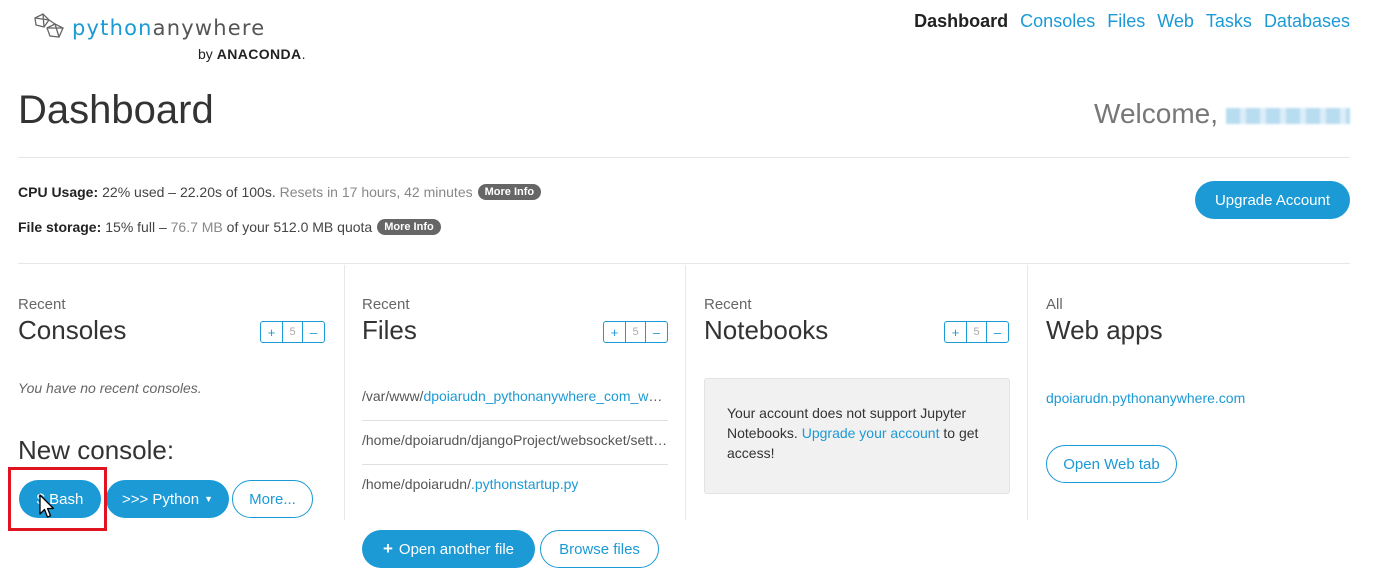 The width and height of the screenshot is (1380, 568). What do you see at coordinates (871, 433) in the screenshot?
I see `upgrade-account-link: Upgrade your account` at bounding box center [871, 433].